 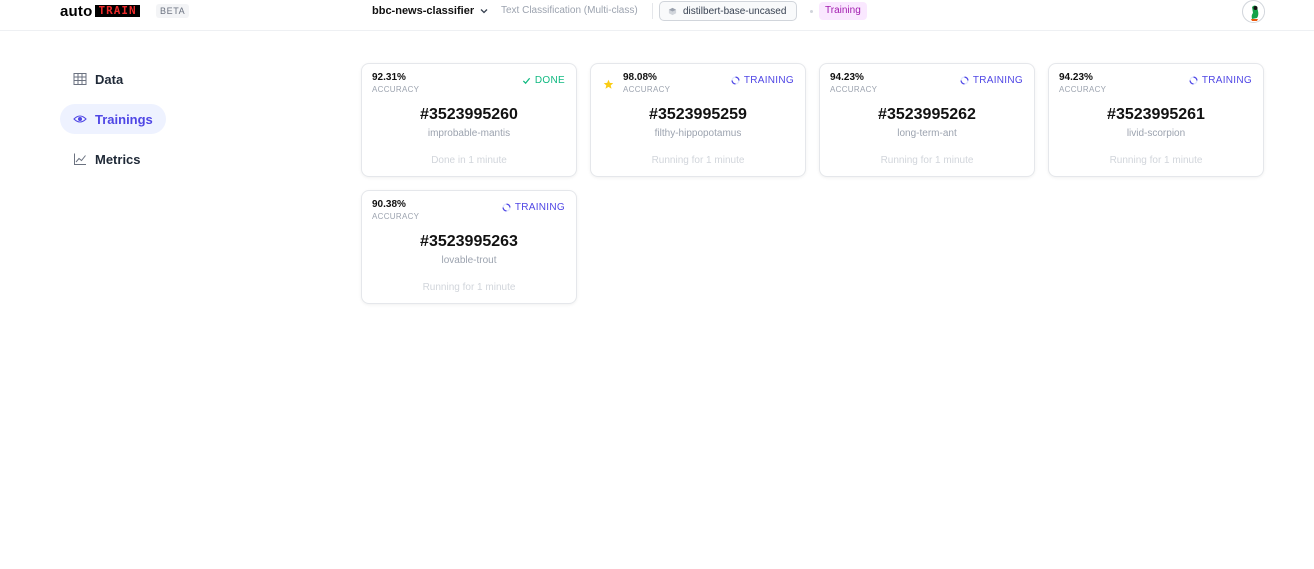 I want to click on chevron-down-icon, so click(x=484, y=11).